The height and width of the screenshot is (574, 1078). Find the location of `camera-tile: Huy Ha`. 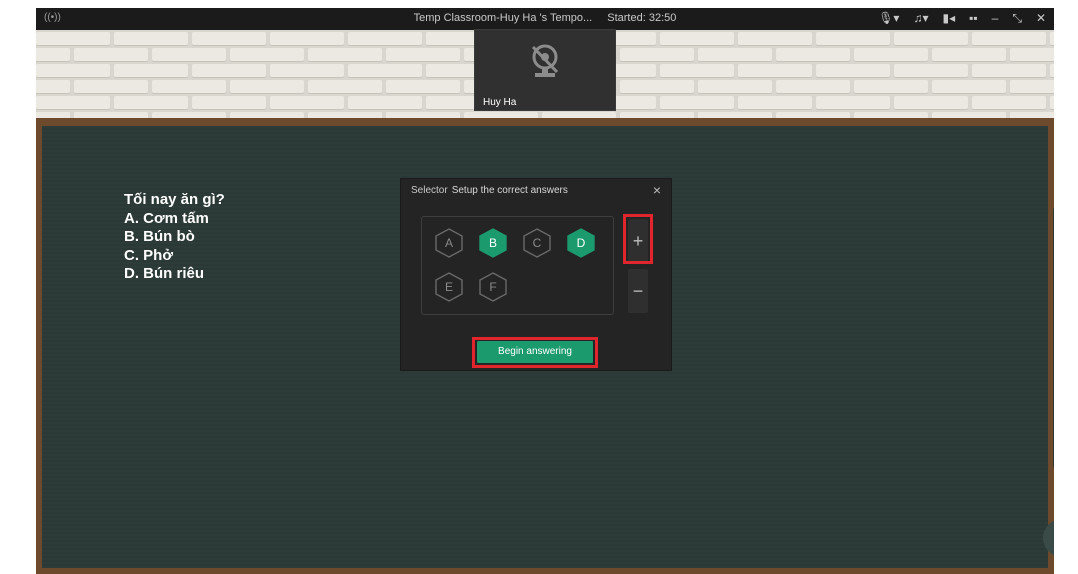

camera-tile: Huy Ha is located at coordinates (545, 70).